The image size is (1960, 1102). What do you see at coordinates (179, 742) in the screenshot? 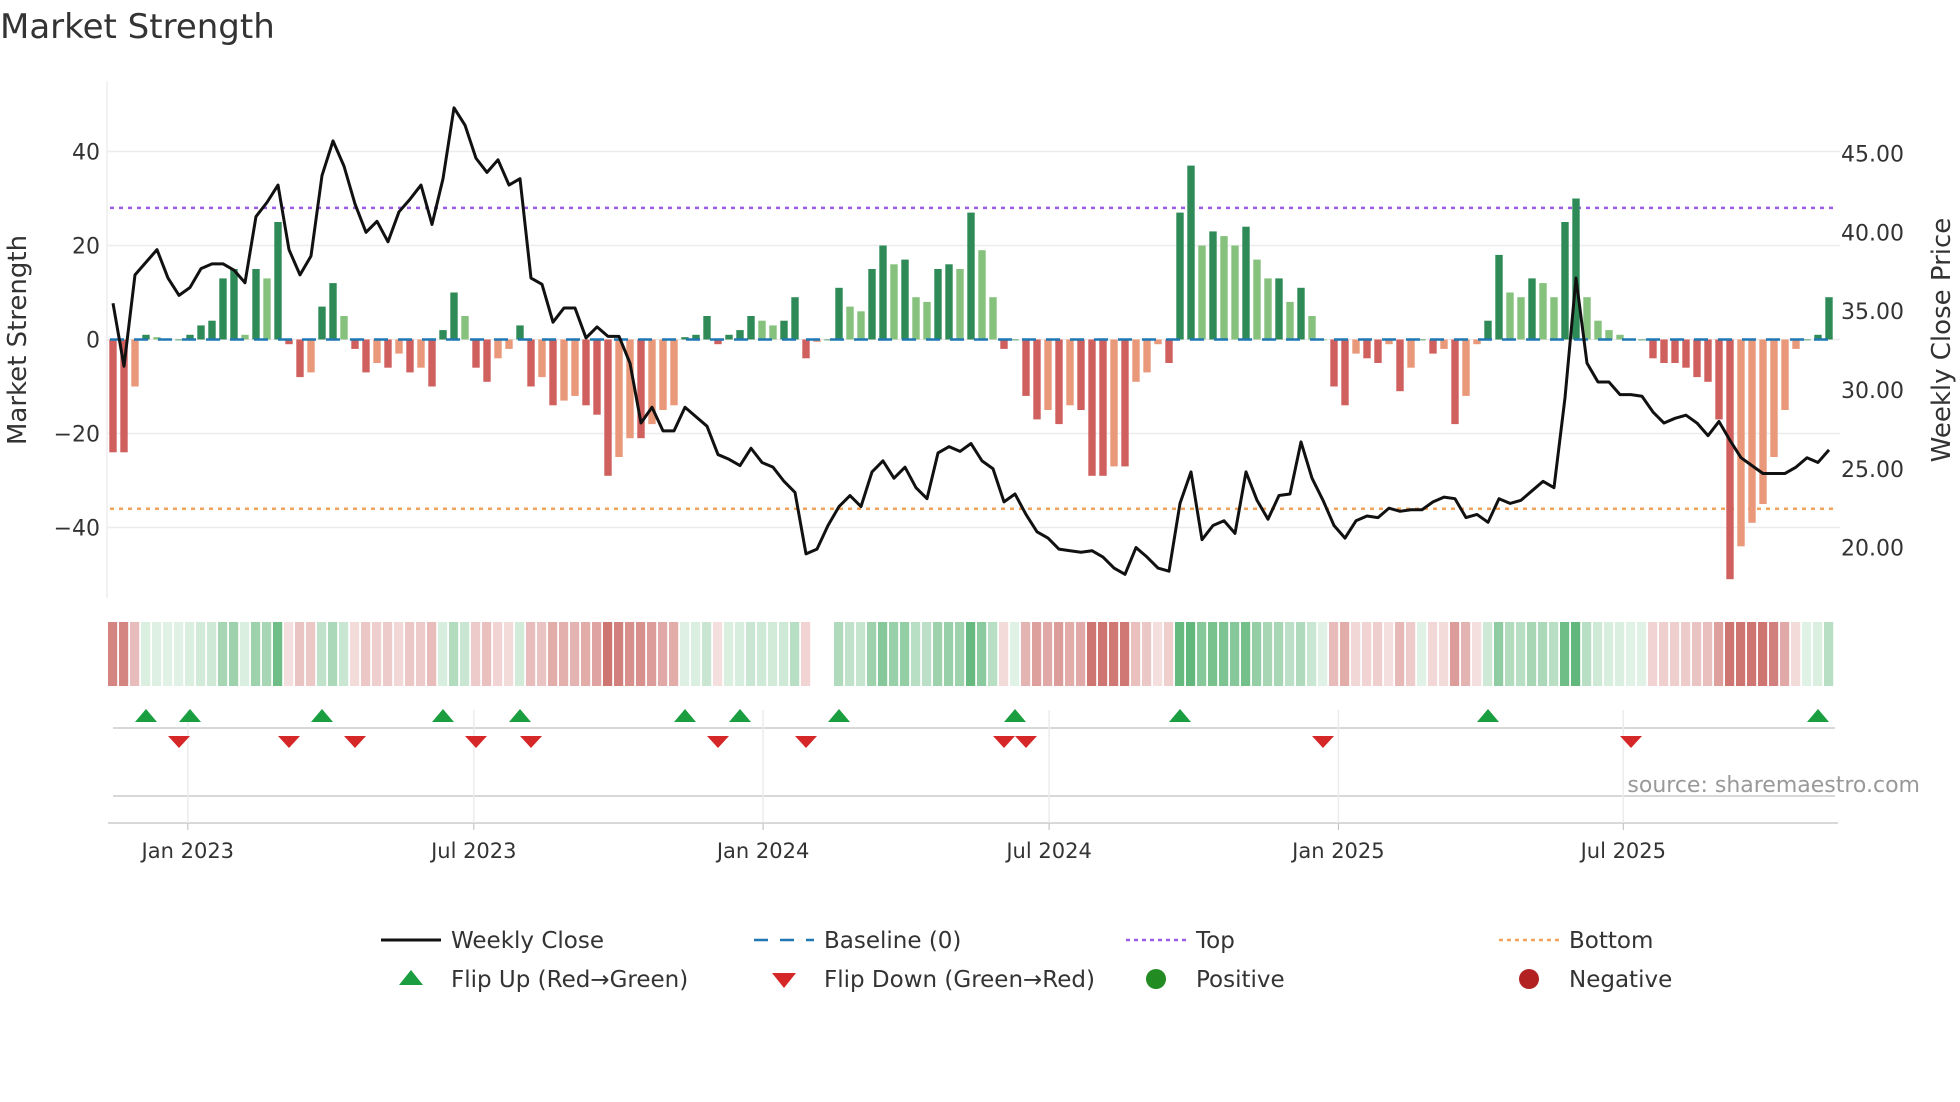
I see `flip-down-marker` at bounding box center [179, 742].